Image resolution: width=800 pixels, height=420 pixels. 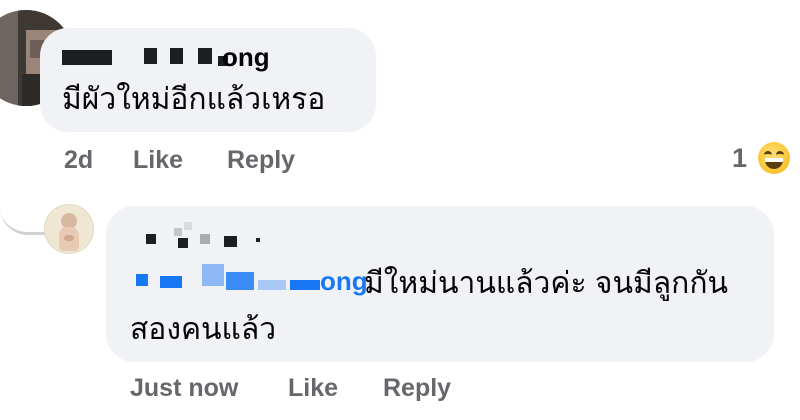 I want to click on comment-meta: 2d, so click(x=78, y=160).